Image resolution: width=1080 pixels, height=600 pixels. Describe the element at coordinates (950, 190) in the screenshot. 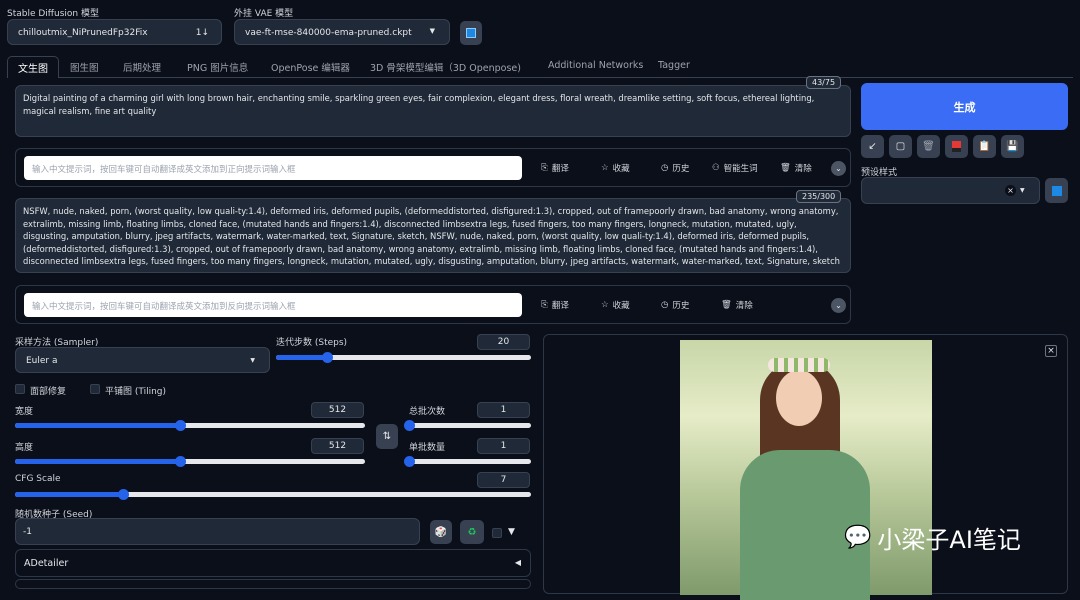

I see `styles-select: × ▼` at that location.